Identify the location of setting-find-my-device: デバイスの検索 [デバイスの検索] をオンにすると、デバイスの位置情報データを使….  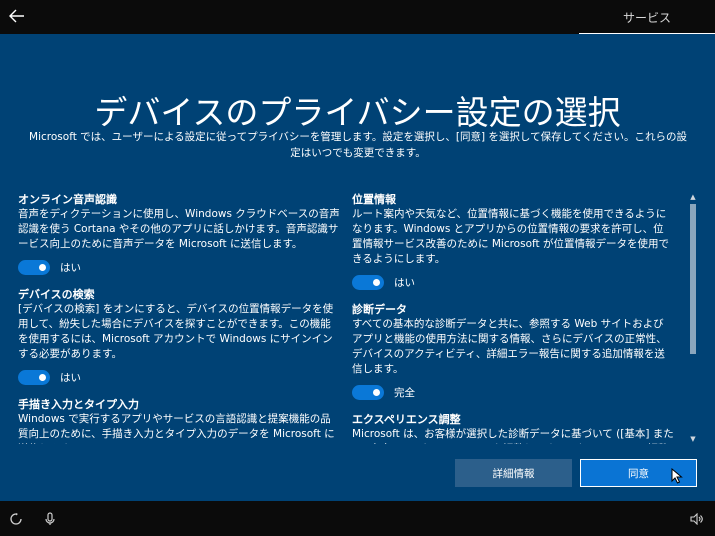
(179, 338).